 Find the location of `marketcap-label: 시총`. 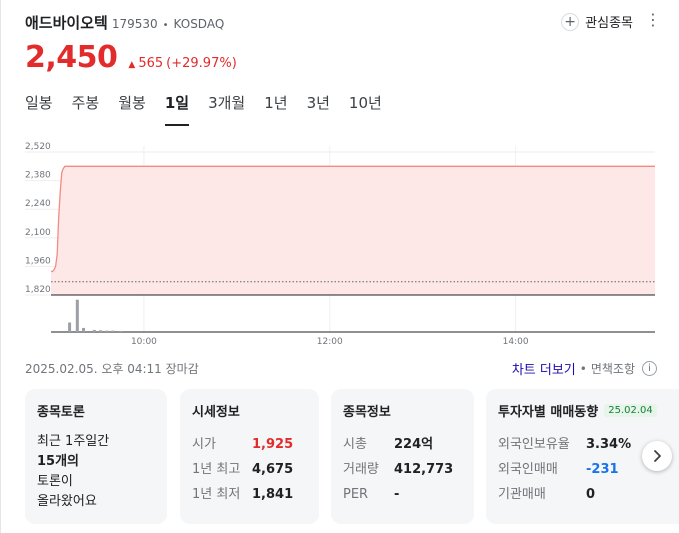

marketcap-label: 시총 is located at coordinates (355, 444).